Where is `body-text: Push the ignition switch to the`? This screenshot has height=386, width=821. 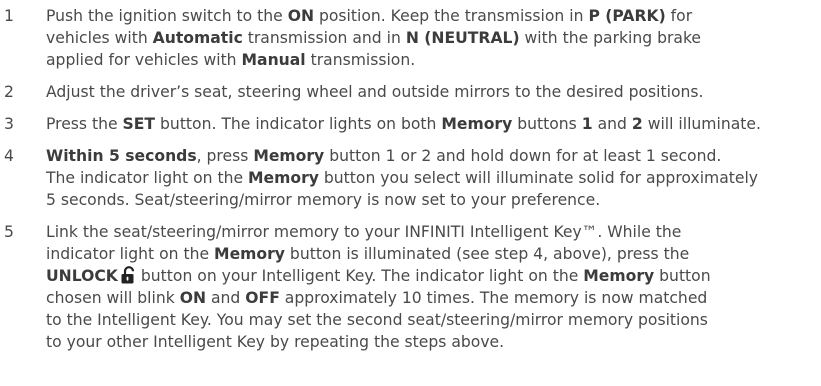
body-text: Push the ignition switch to the is located at coordinates (167, 16).